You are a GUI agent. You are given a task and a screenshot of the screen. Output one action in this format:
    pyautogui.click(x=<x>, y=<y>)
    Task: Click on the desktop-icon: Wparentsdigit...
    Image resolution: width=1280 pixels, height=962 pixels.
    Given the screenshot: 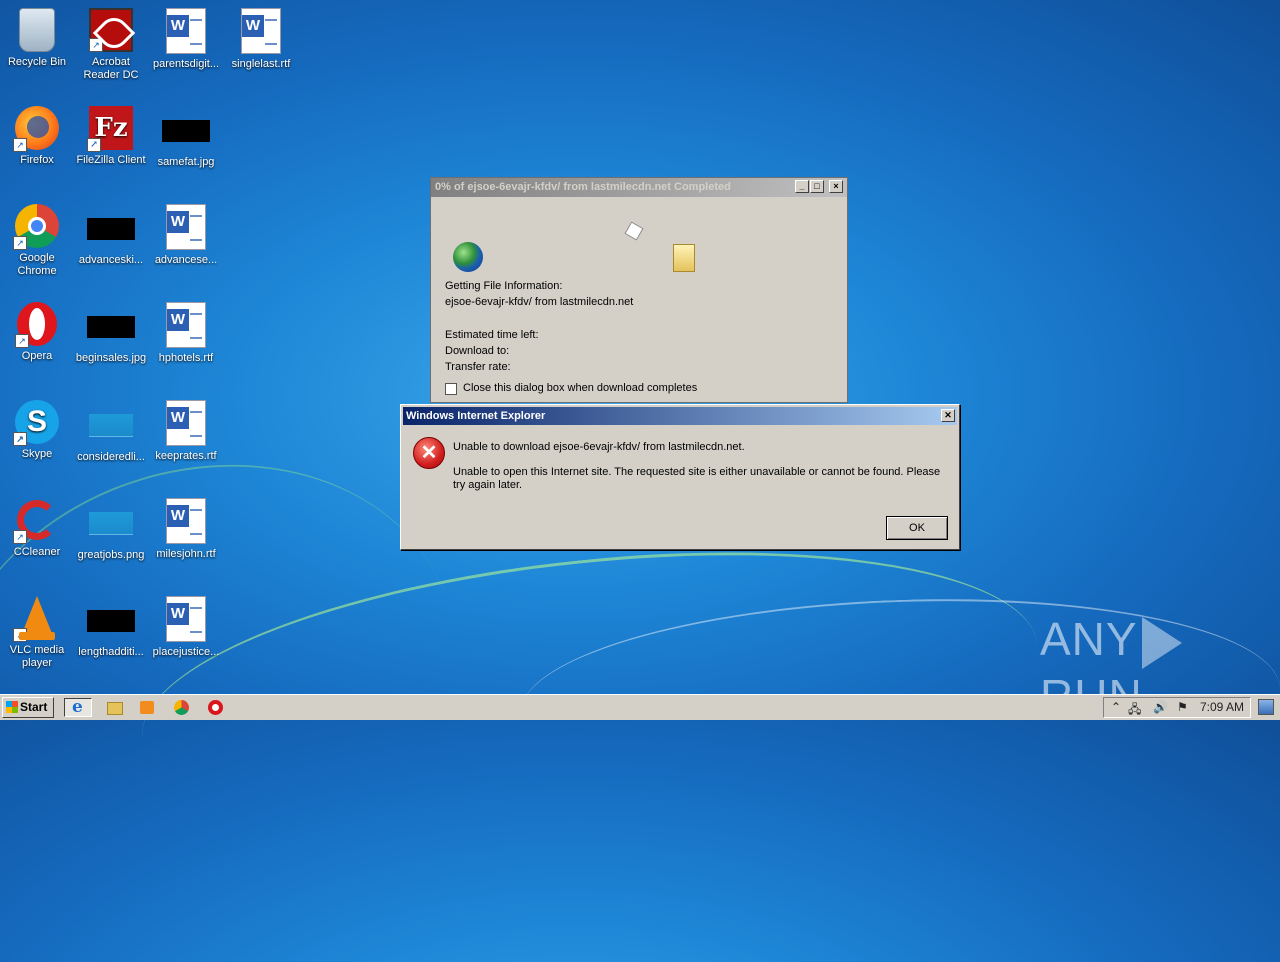 What is the action you would take?
    pyautogui.click(x=186, y=39)
    